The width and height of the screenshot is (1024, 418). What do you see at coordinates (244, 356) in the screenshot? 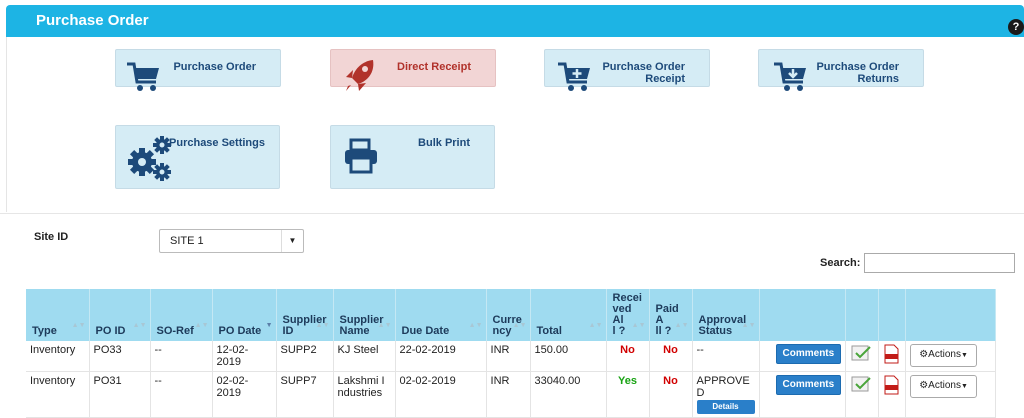
I see `cell-po-date: 12-02-2019` at bounding box center [244, 356].